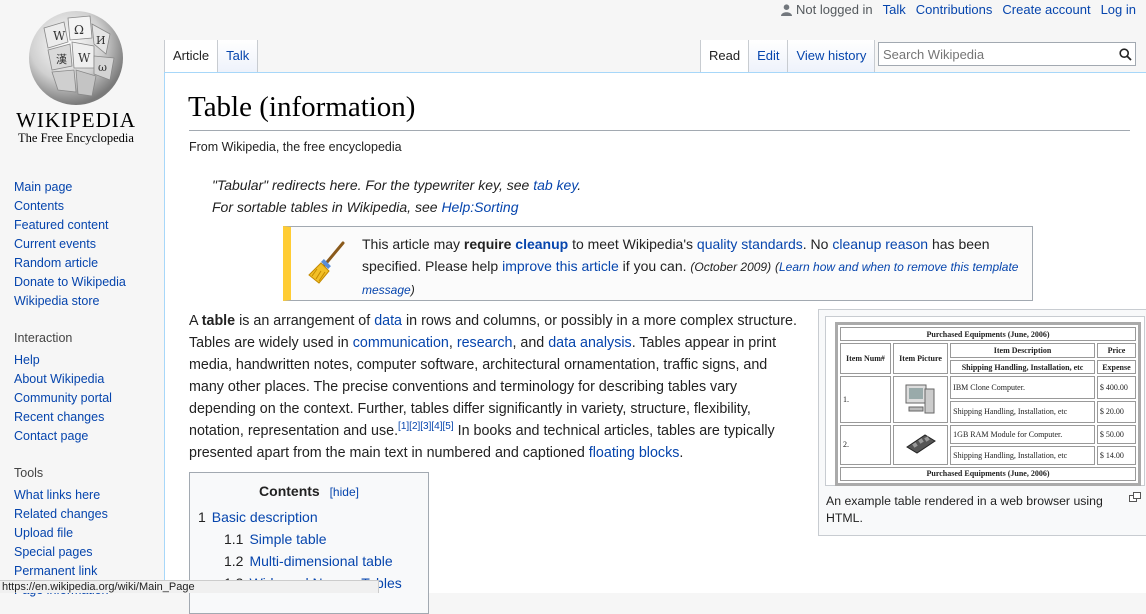 This screenshot has width=1146, height=614. What do you see at coordinates (401, 343) in the screenshot?
I see `communication-link: communication` at bounding box center [401, 343].